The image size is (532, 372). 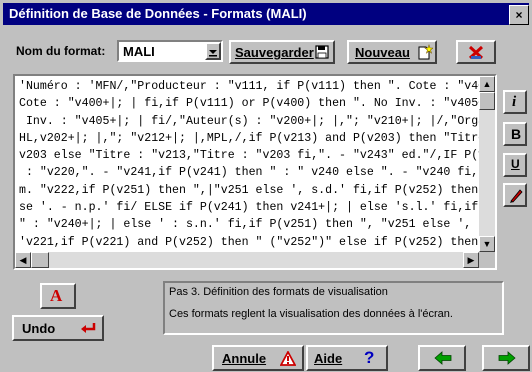 What do you see at coordinates (322, 52) in the screenshot?
I see `floppy-icon` at bounding box center [322, 52].